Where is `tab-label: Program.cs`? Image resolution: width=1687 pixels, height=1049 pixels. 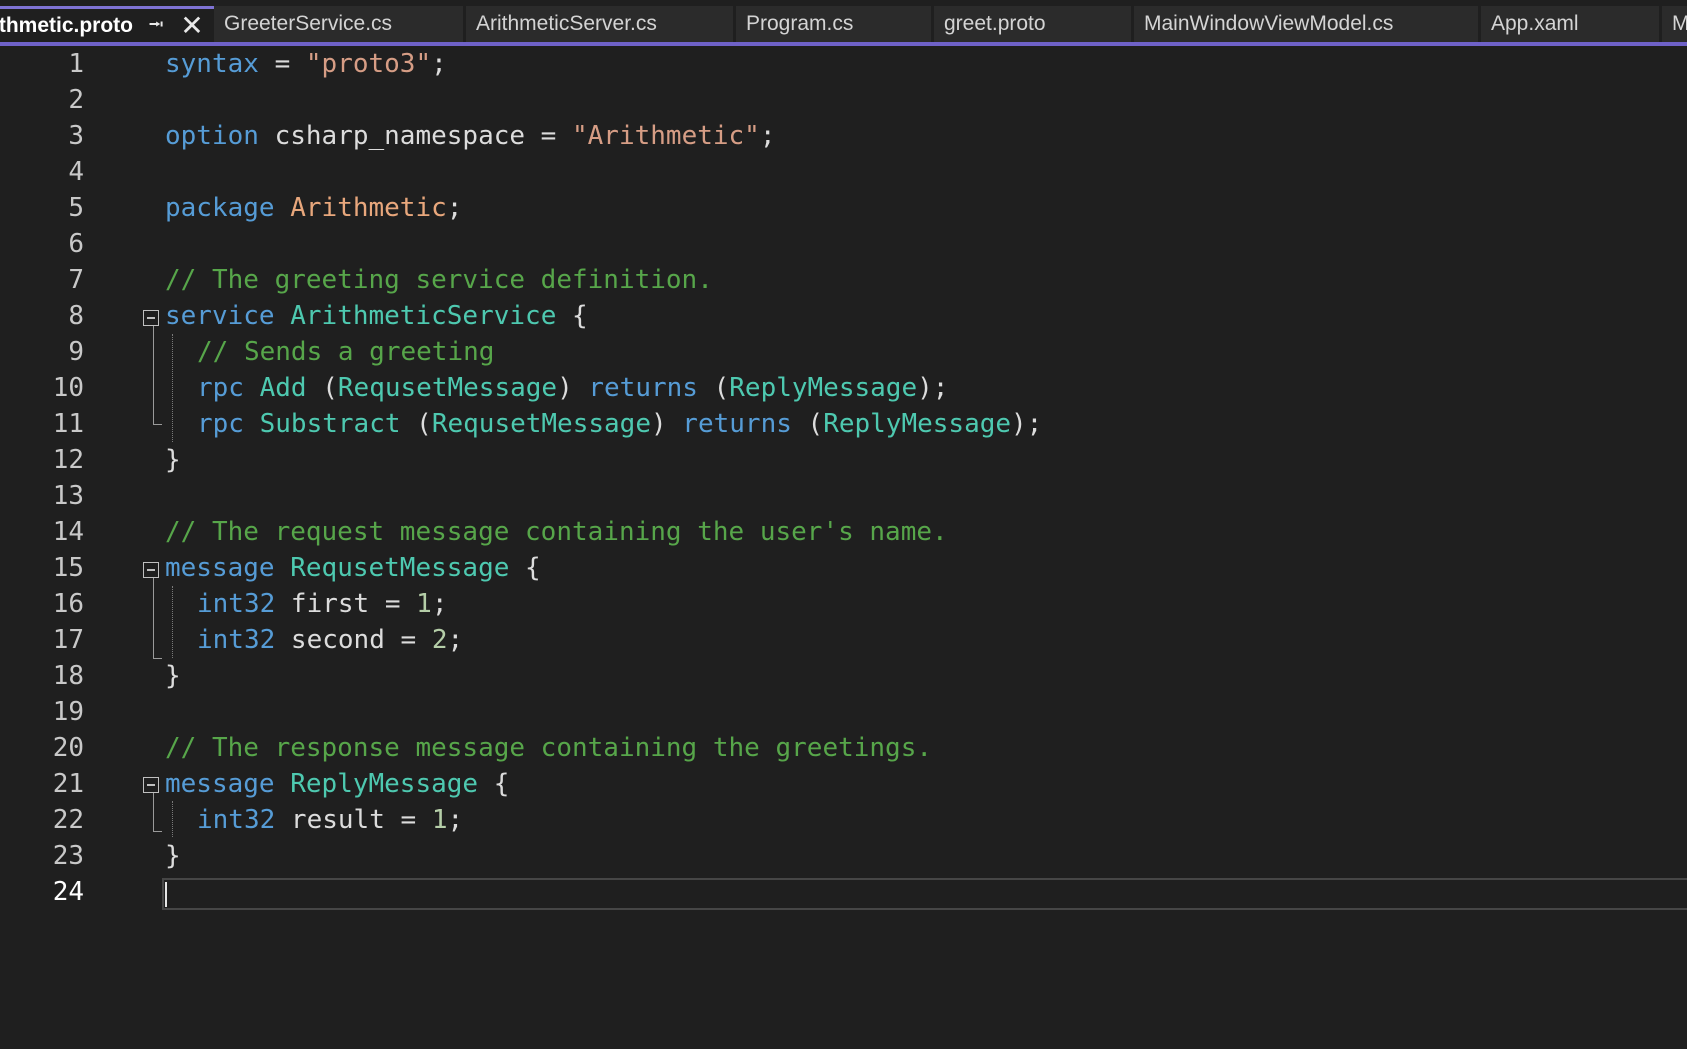 tab-label: Program.cs is located at coordinates (800, 23).